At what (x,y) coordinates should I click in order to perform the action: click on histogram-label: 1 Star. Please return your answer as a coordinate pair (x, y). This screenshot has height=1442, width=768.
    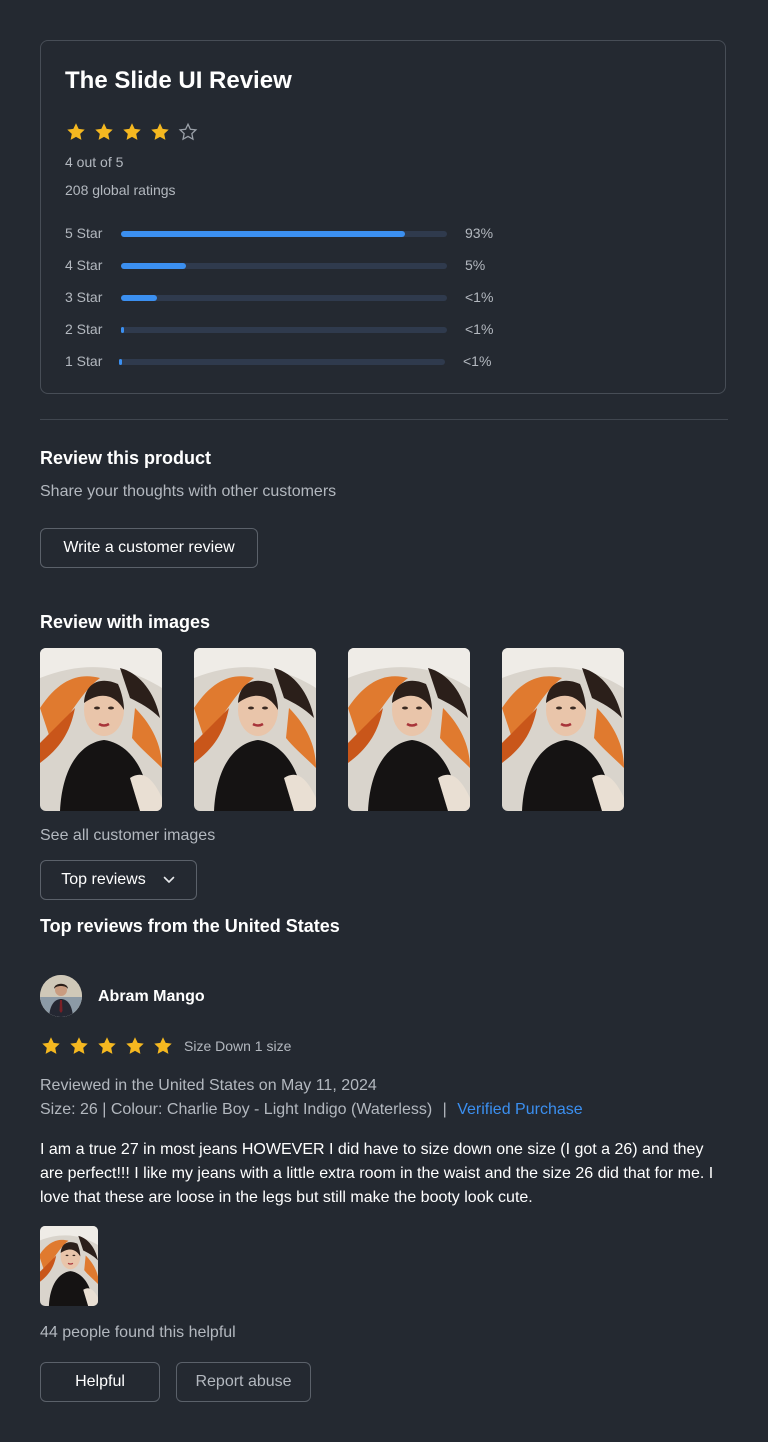
    Looking at the image, I should click on (84, 361).